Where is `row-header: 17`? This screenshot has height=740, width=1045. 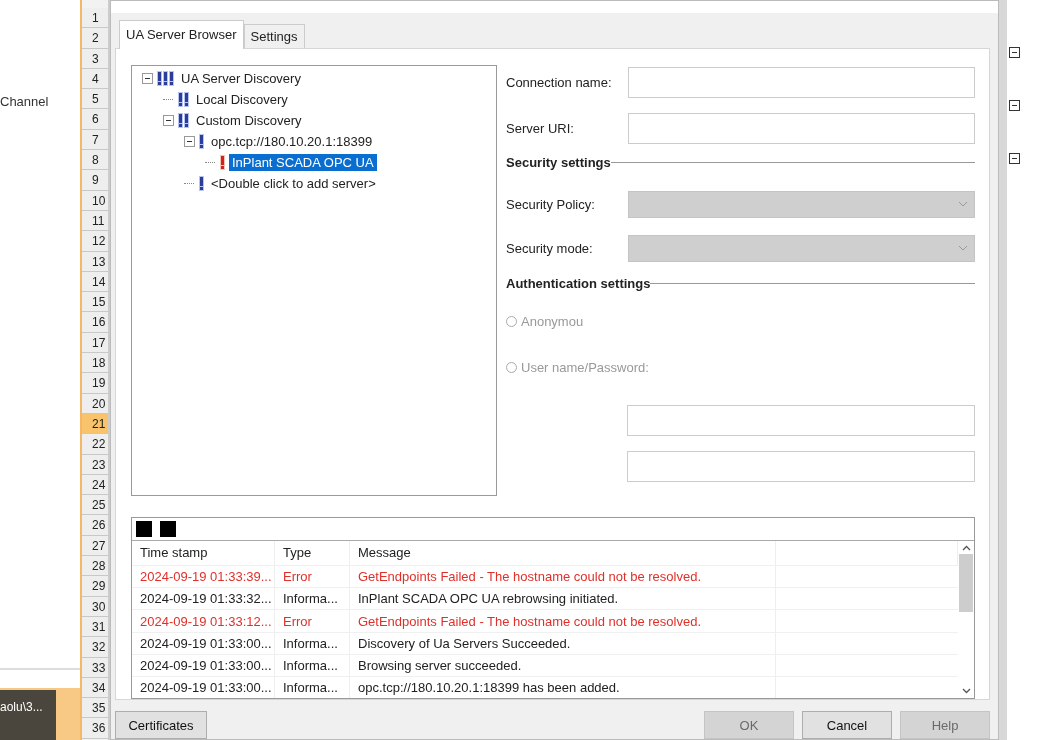
row-header: 17 is located at coordinates (95, 343).